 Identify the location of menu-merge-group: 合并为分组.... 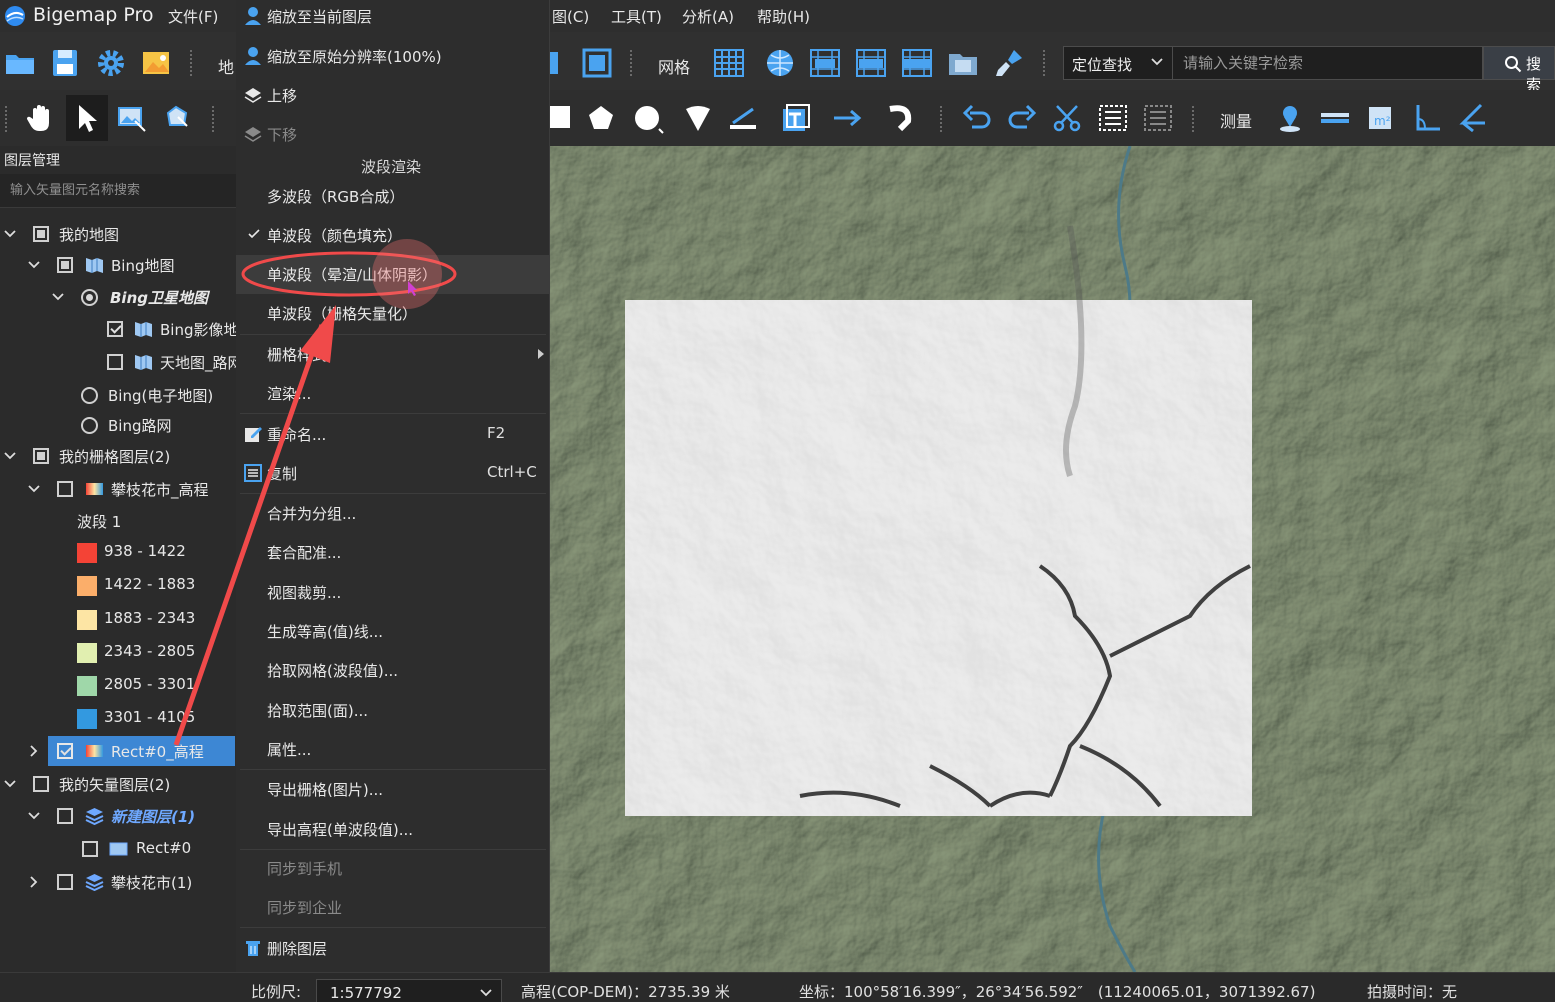
(393, 513).